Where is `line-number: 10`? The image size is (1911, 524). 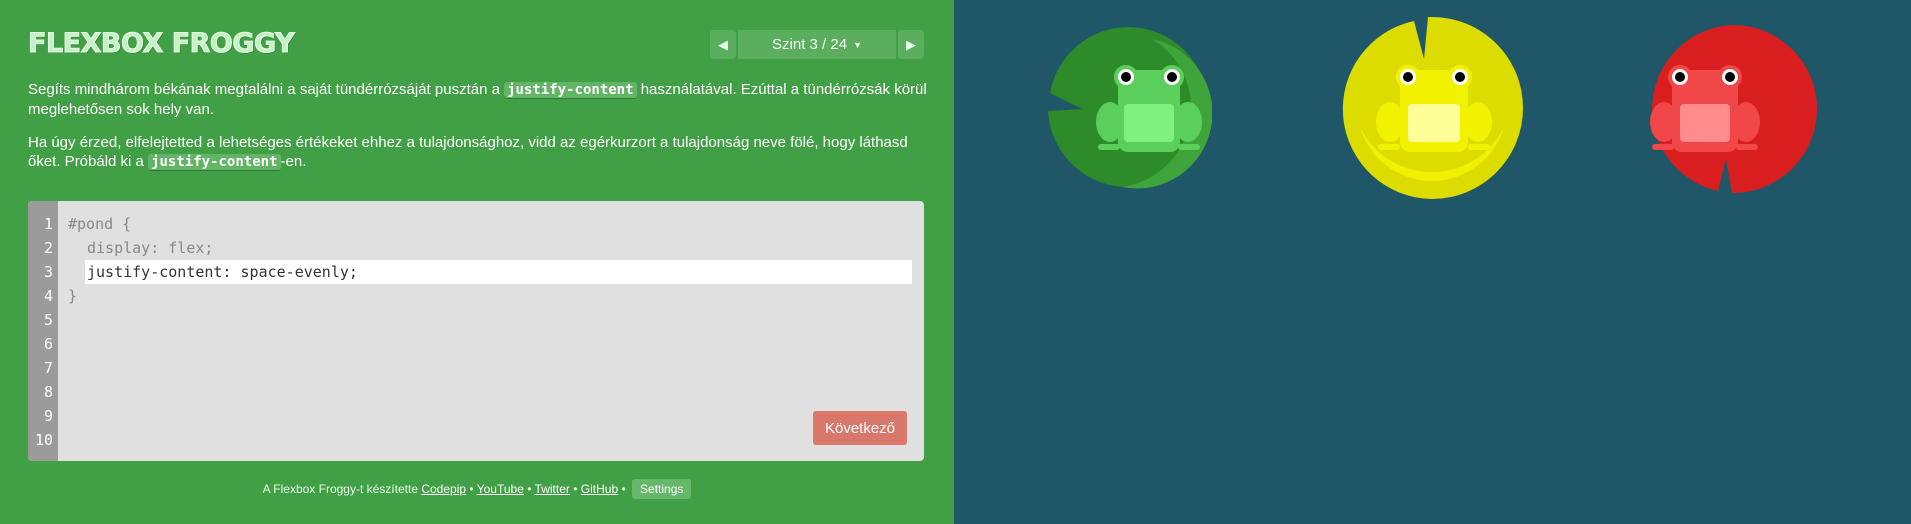 line-number: 10 is located at coordinates (43, 440).